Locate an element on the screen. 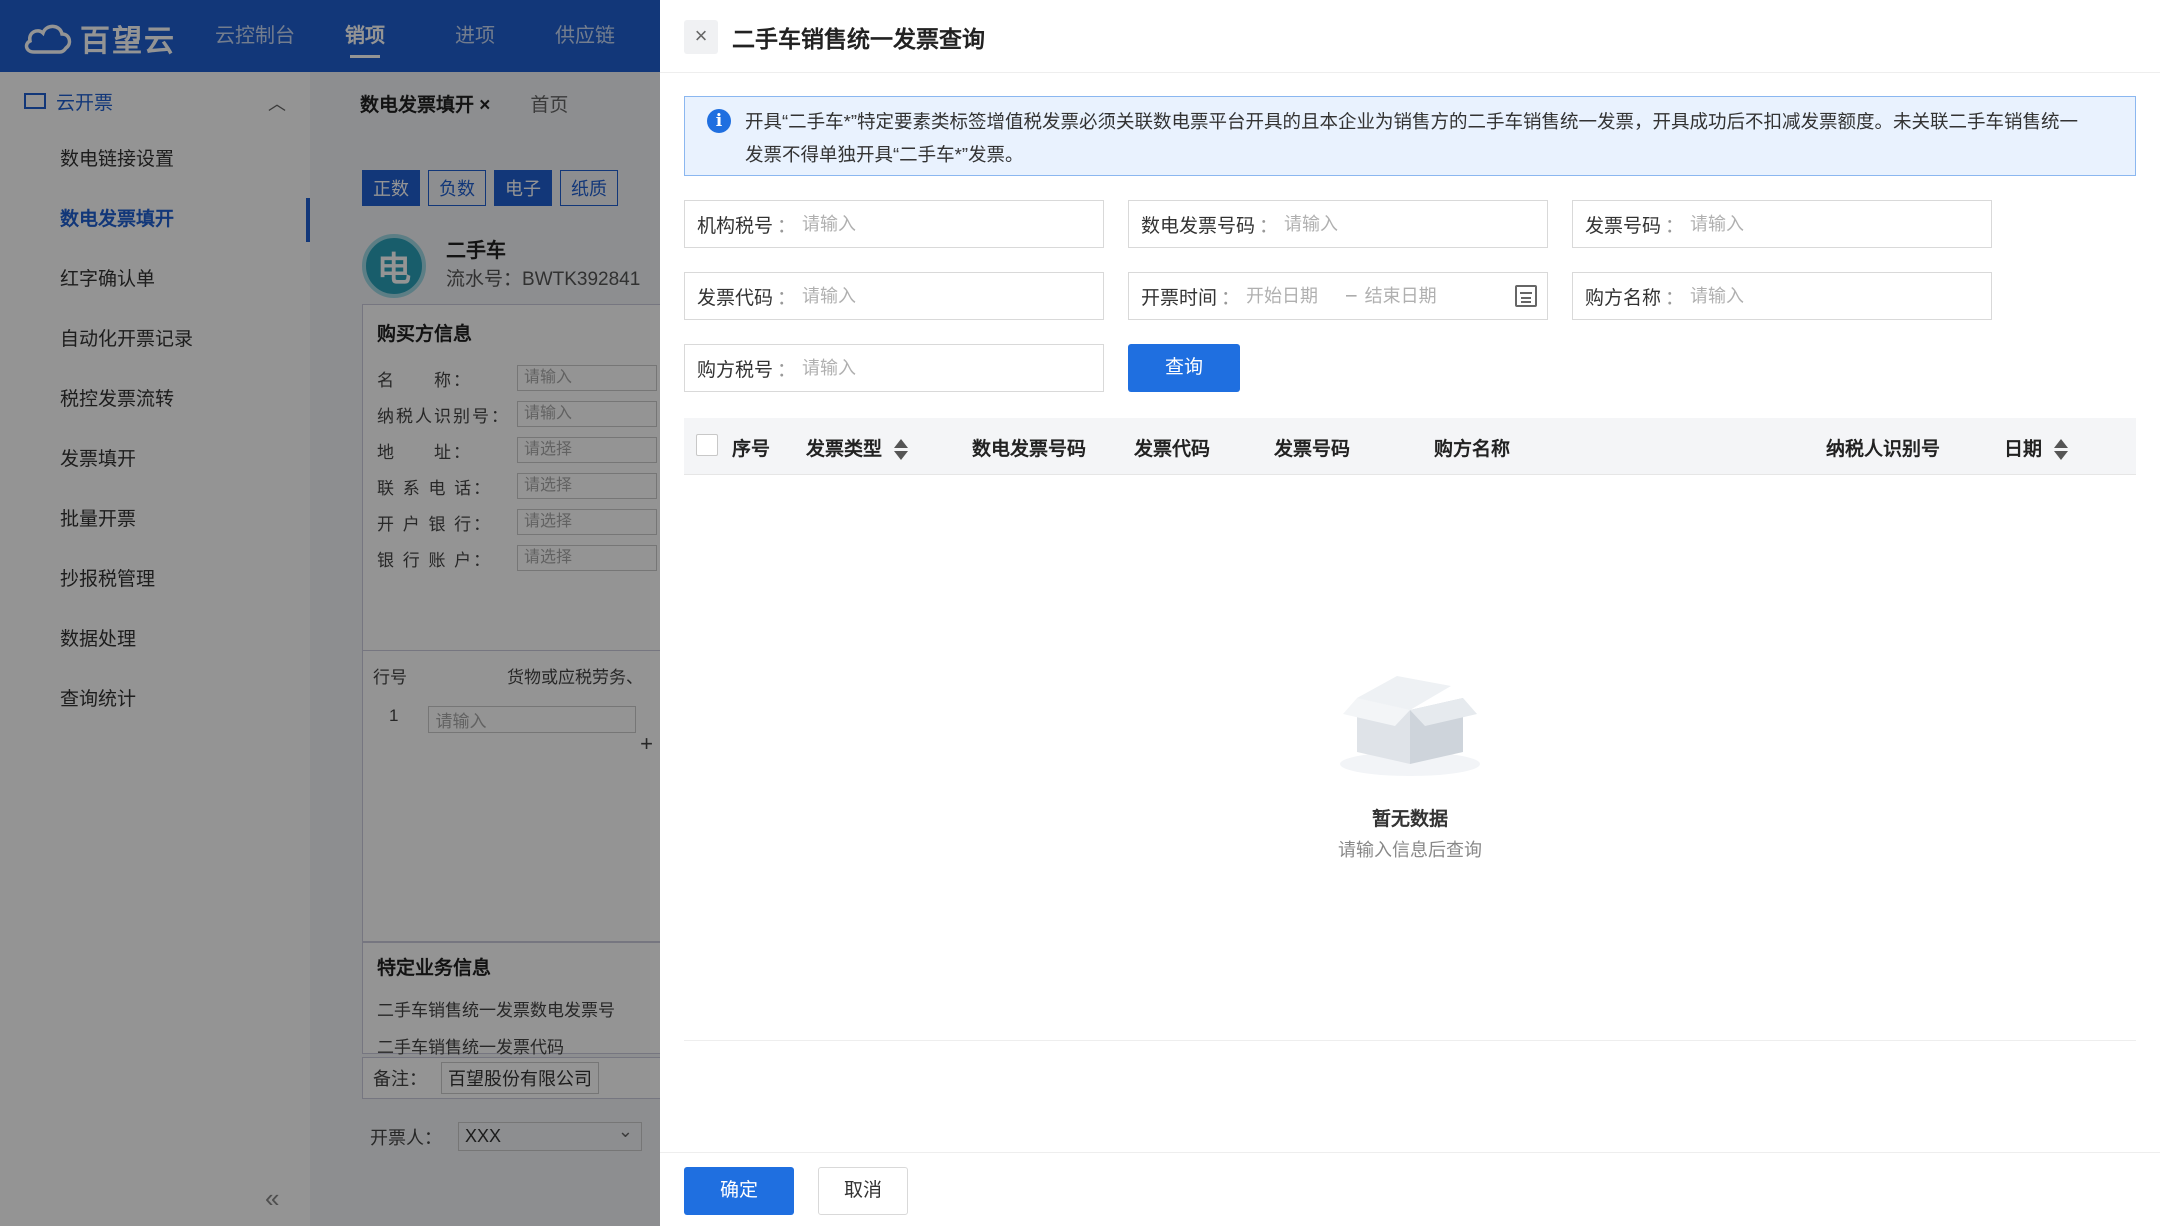 The width and height of the screenshot is (2160, 1227). digital-invoice-no-input is located at coordinates (1414, 224).